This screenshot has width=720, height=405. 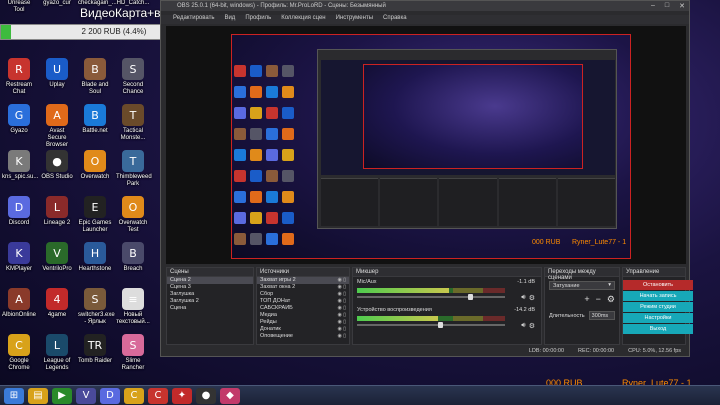 What do you see at coordinates (303, 280) in the screenshot?
I see `source-item: Захват игры 2 ◉ ▯` at bounding box center [303, 280].